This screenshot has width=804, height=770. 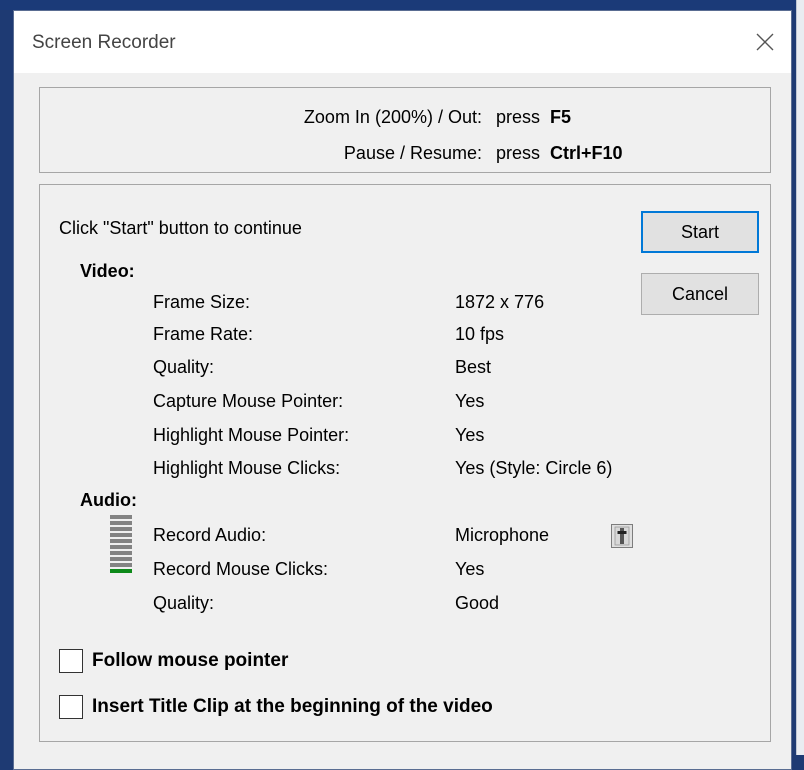 What do you see at coordinates (470, 569) in the screenshot?
I see `audio-value-mouse-clicks: Yes` at bounding box center [470, 569].